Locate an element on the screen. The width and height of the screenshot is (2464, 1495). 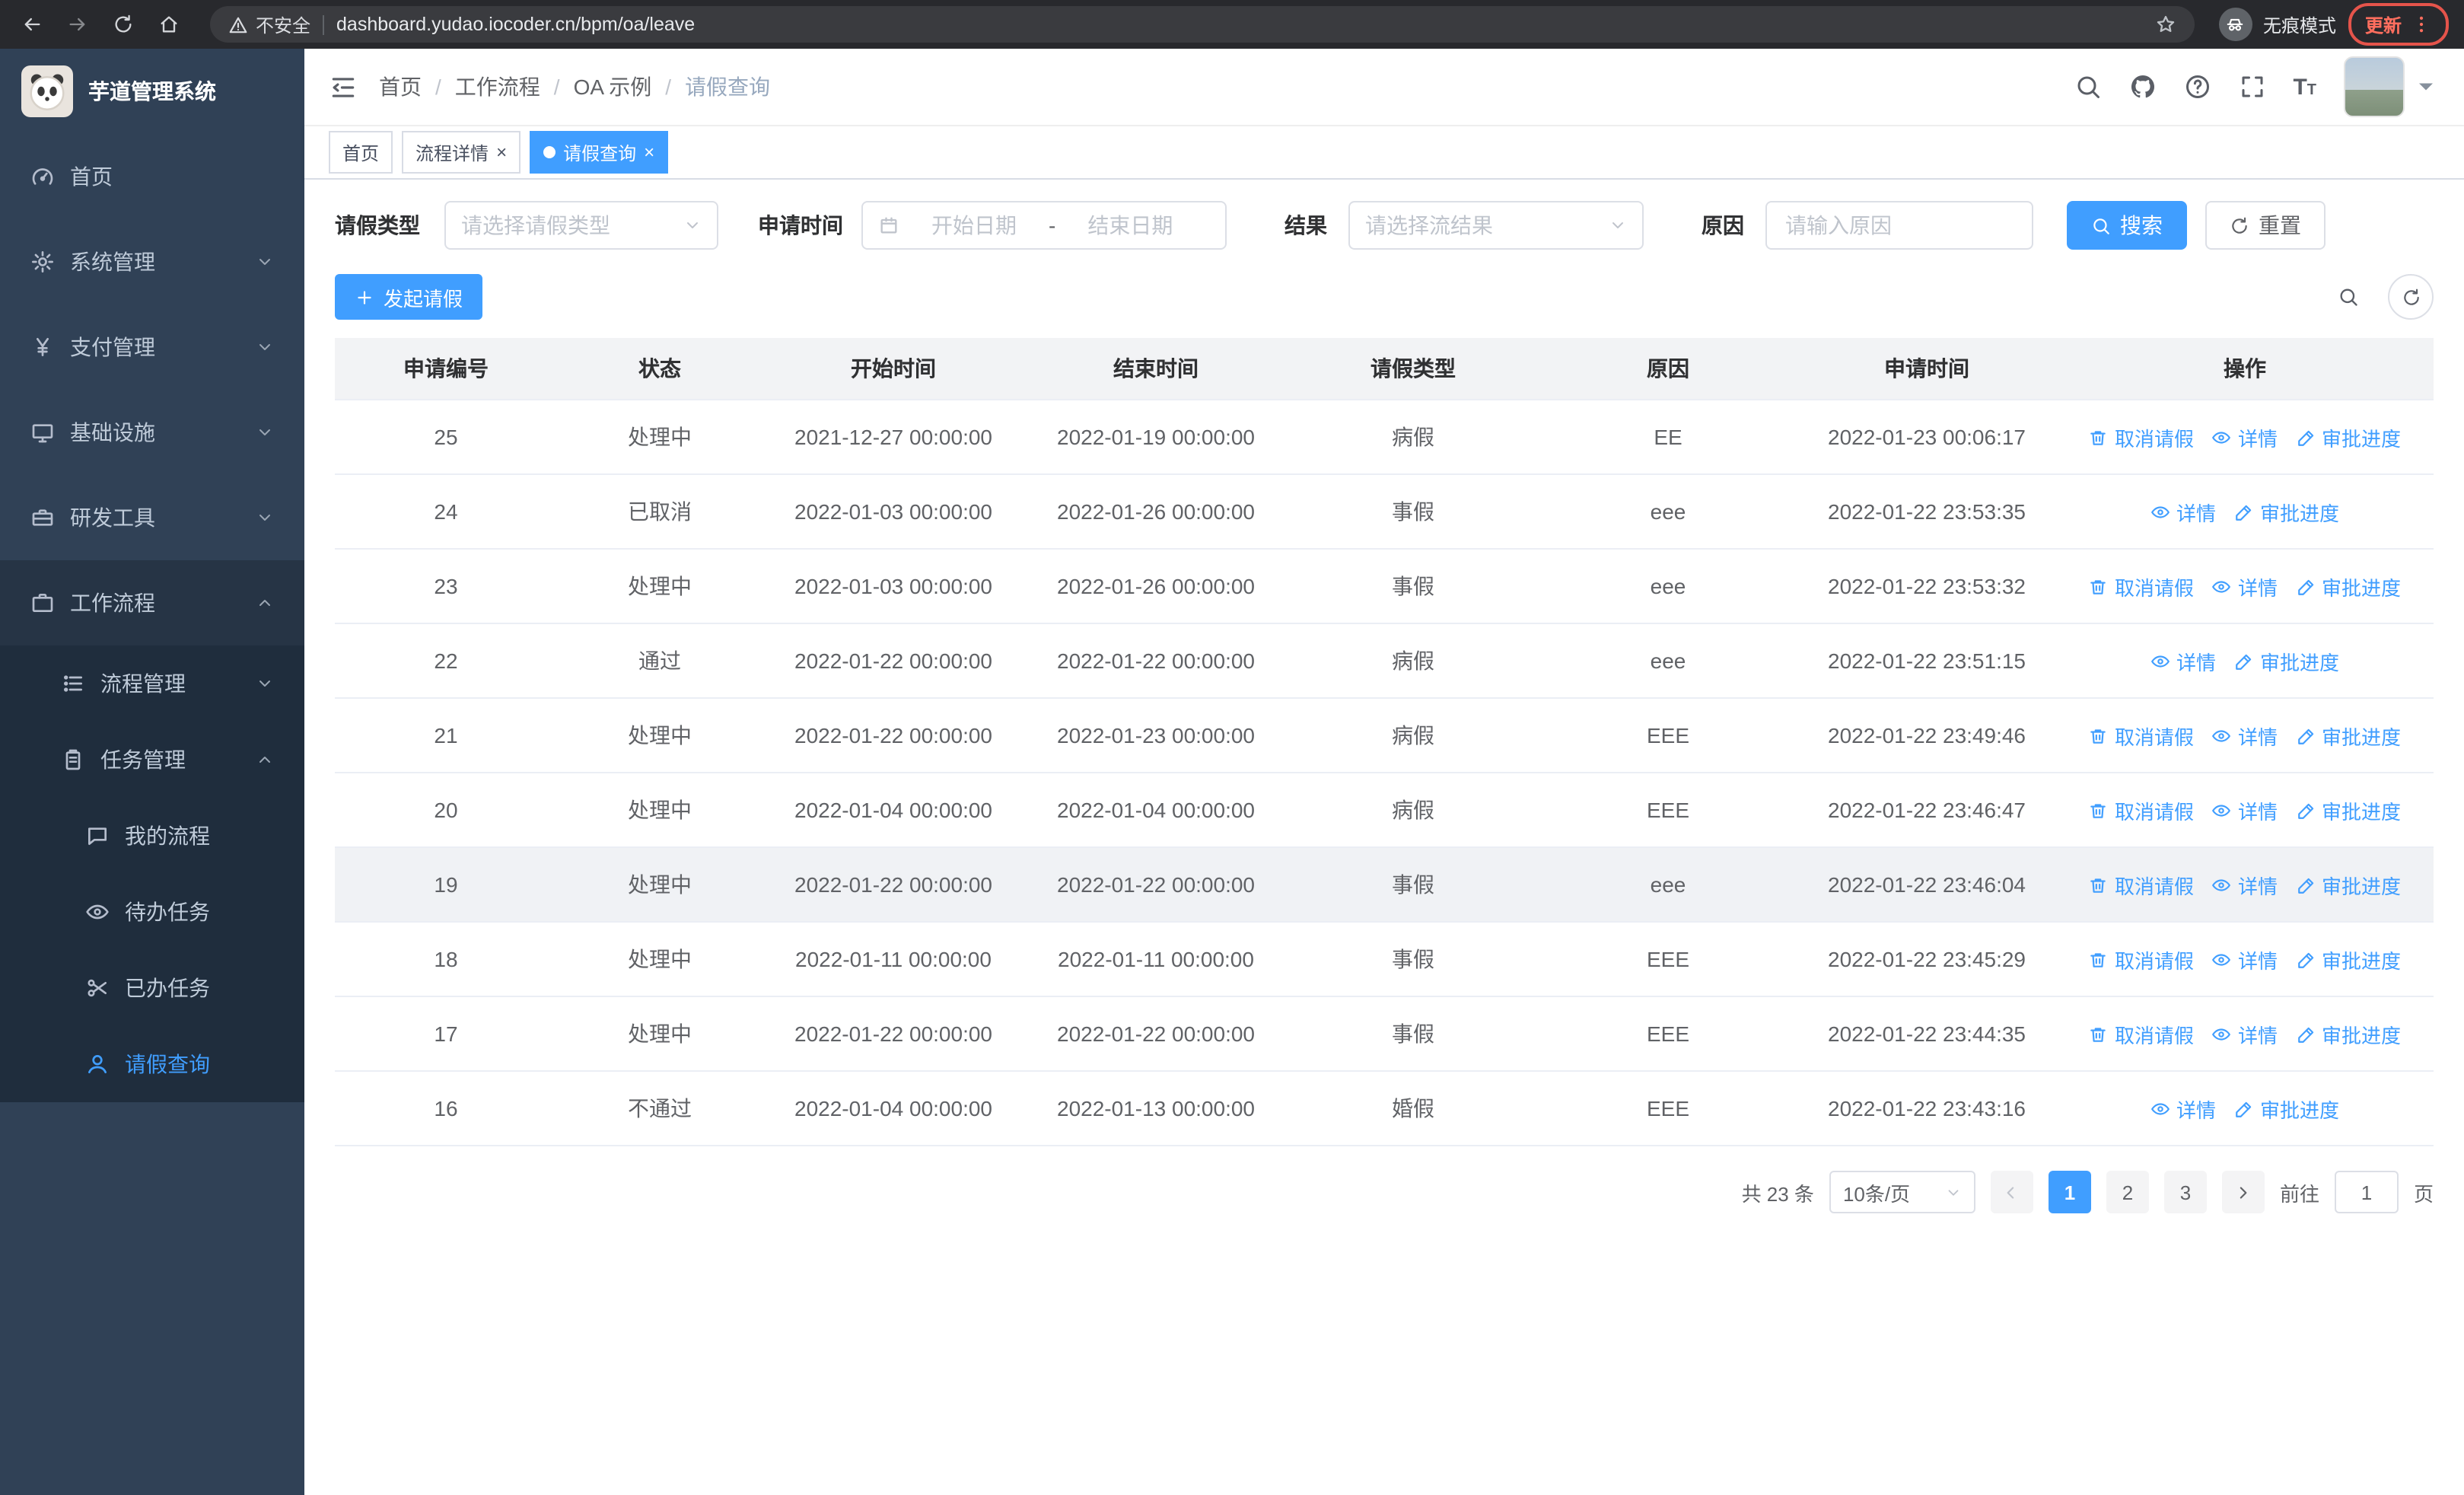
search-button: 搜索 is located at coordinates (2127, 225).